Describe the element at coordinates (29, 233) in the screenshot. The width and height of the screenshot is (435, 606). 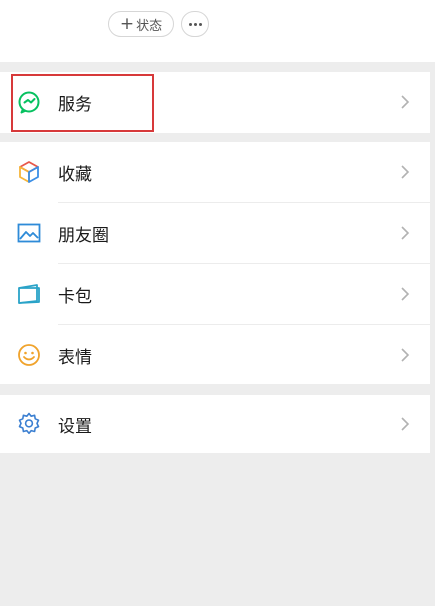
I see `moments-picture-icon` at that location.